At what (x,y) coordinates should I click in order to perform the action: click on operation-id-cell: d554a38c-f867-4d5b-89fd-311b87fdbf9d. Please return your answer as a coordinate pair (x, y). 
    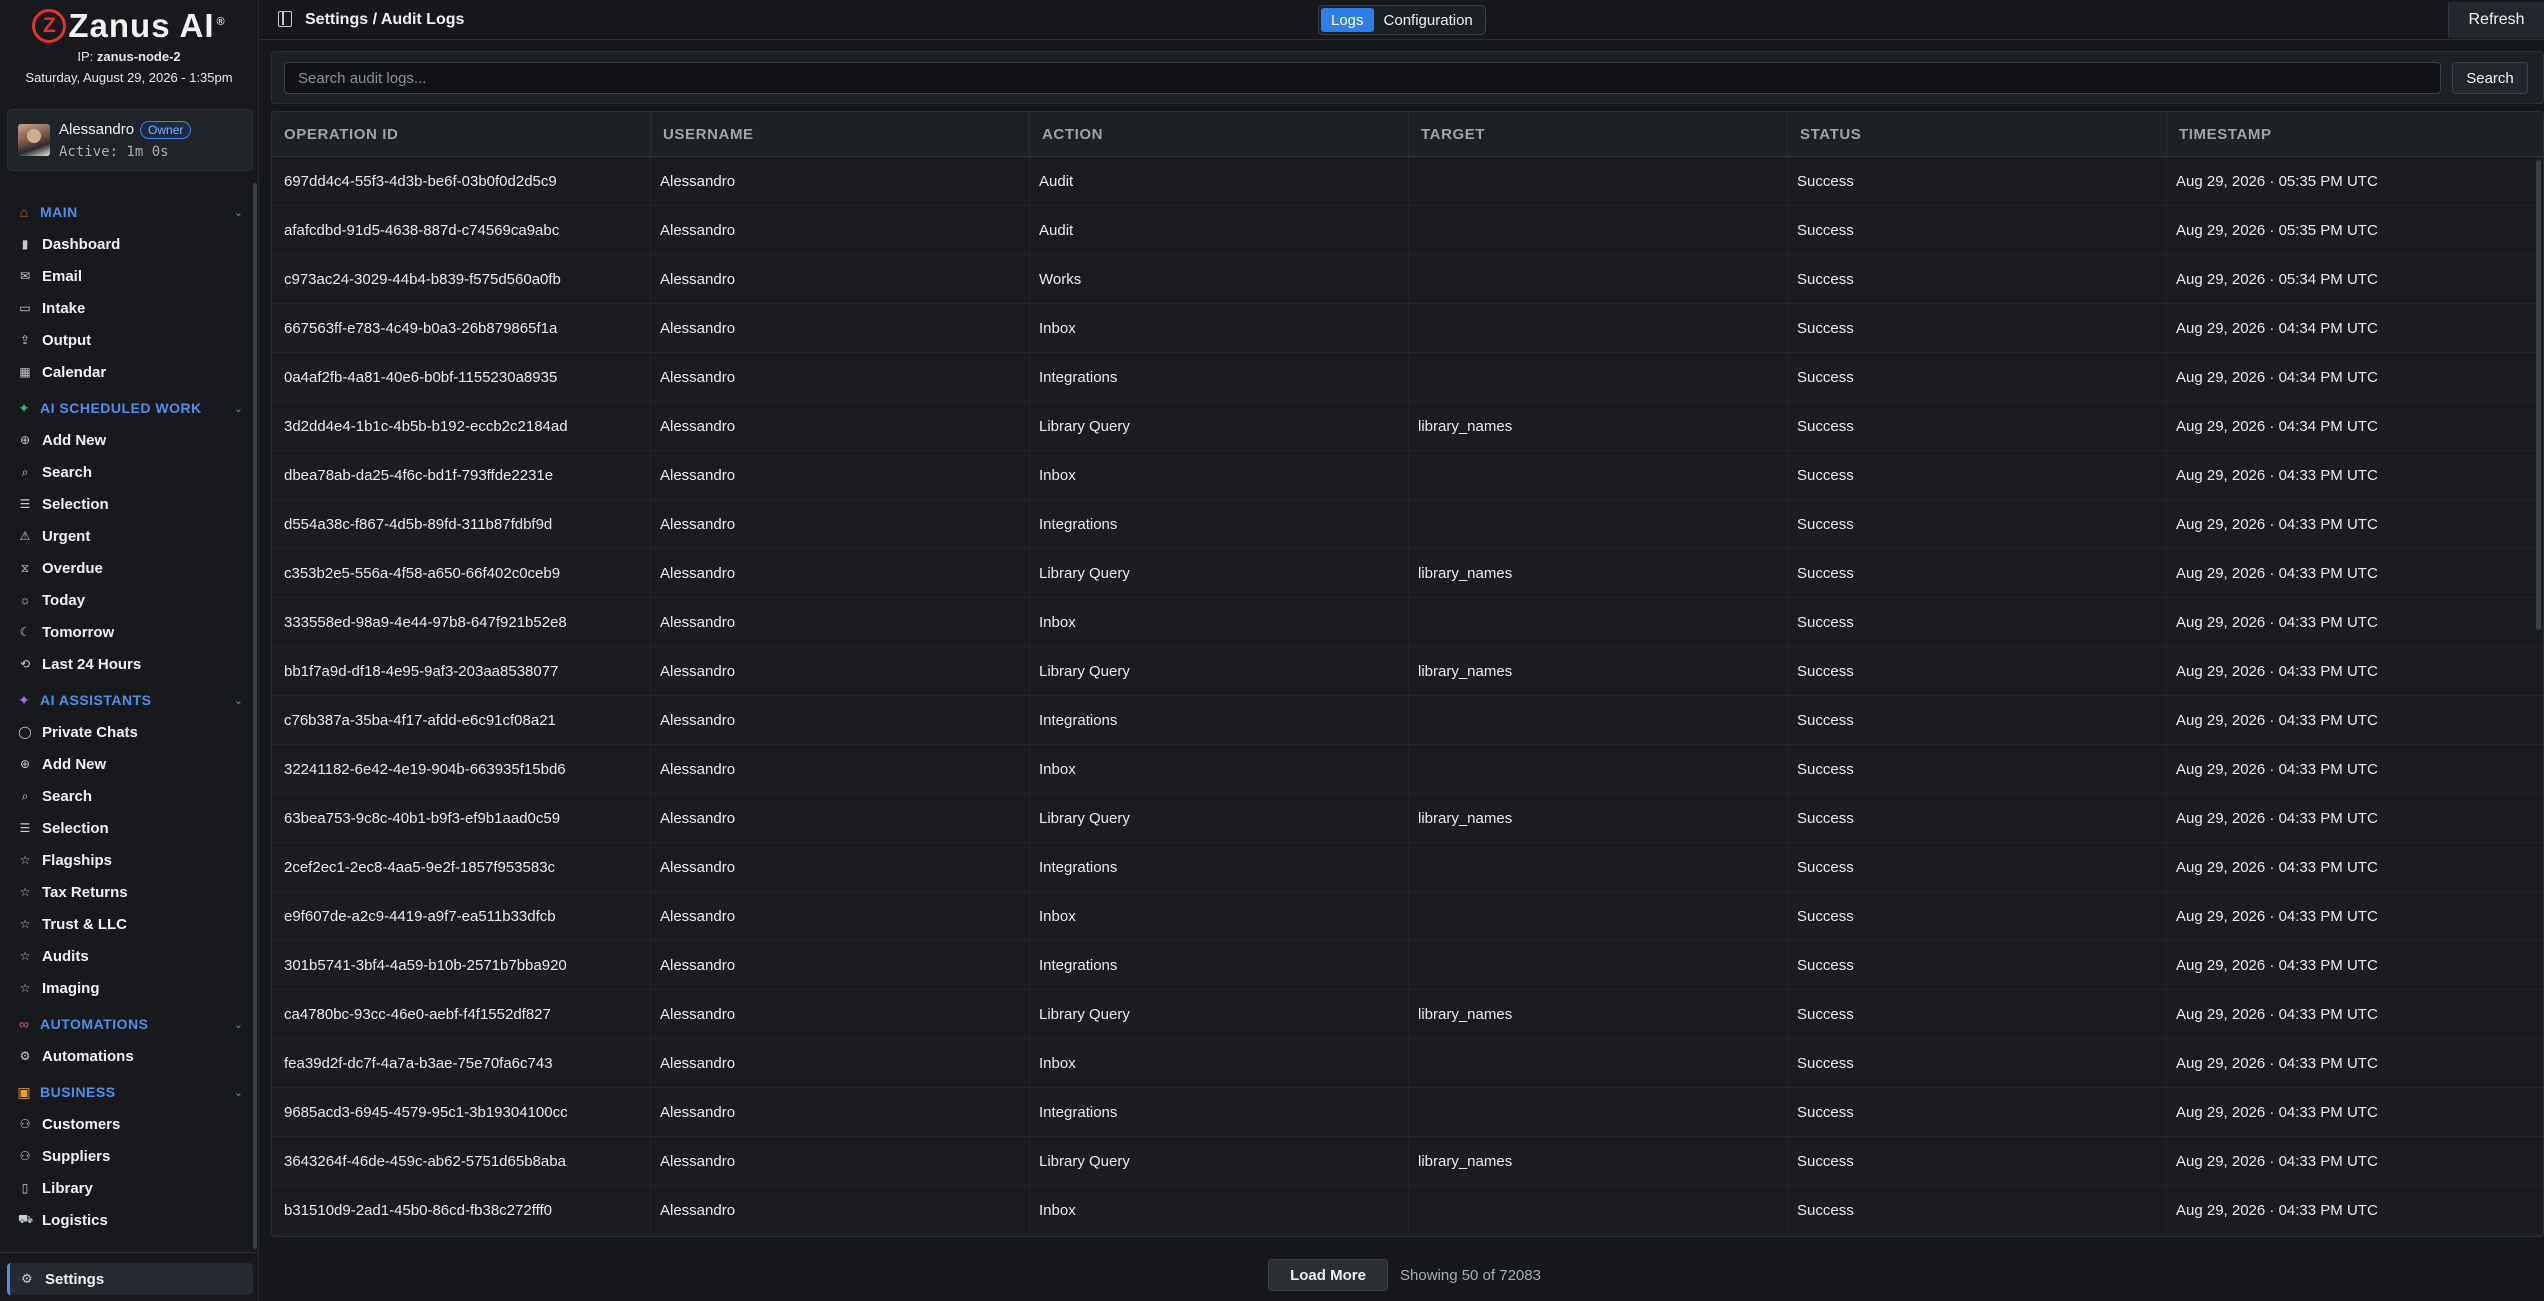
    Looking at the image, I should click on (461, 524).